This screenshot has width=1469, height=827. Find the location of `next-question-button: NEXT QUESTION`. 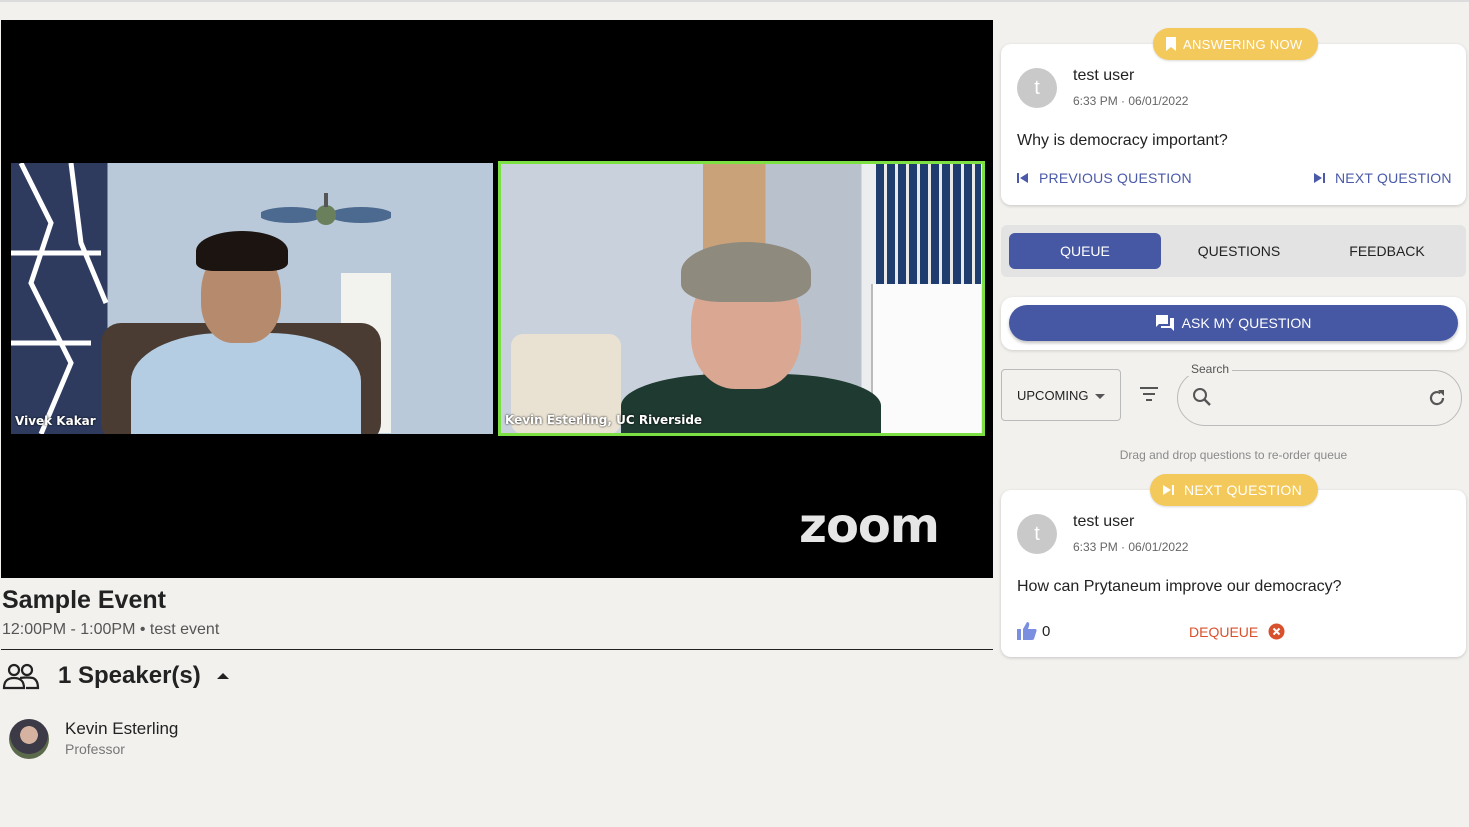

next-question-button: NEXT QUESTION is located at coordinates (1382, 178).